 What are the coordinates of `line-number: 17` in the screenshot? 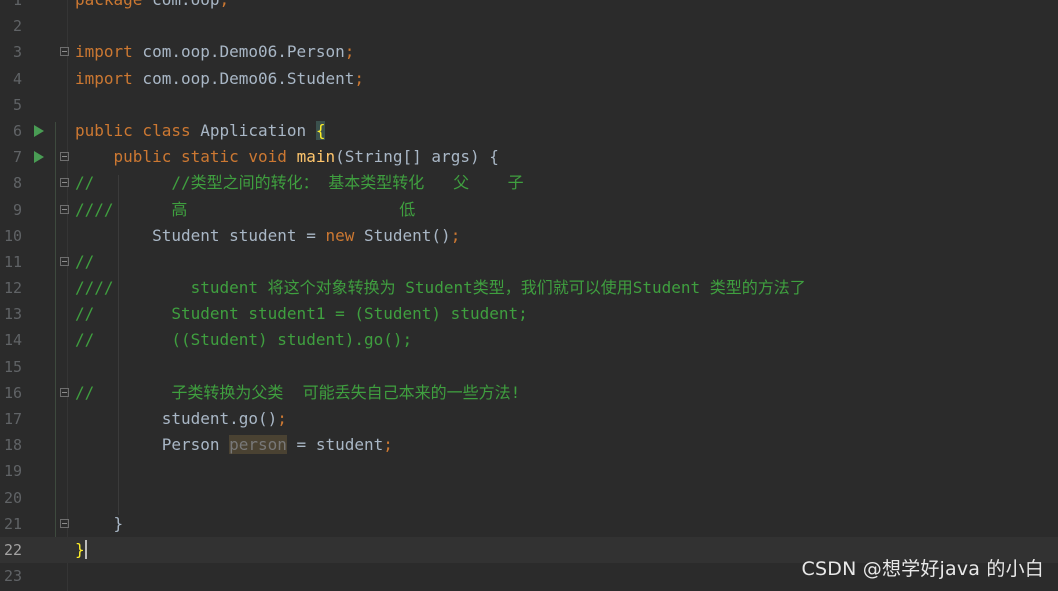 It's located at (12, 419).